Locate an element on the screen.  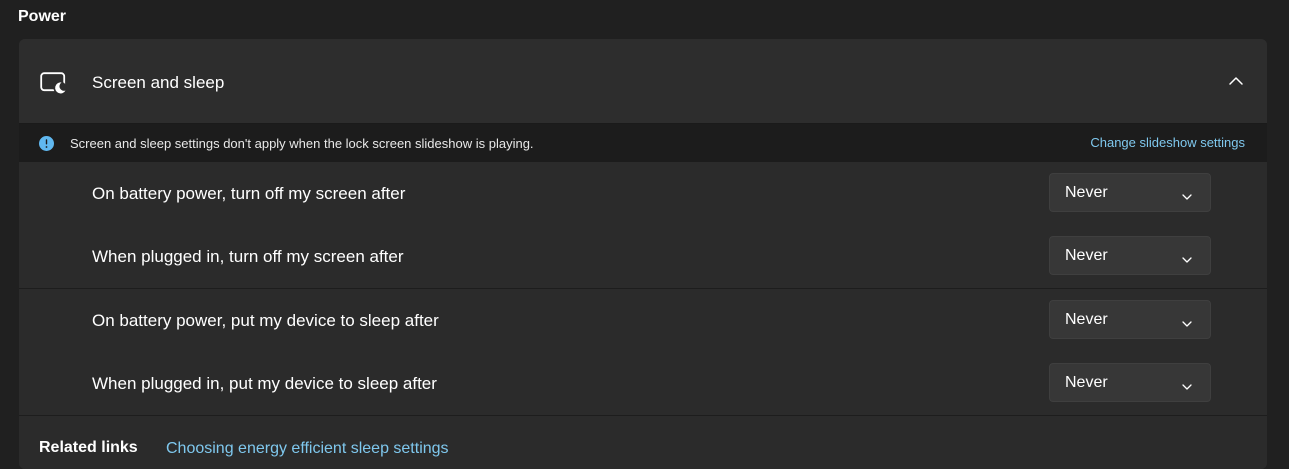
chevron-up-icon is located at coordinates (1236, 80).